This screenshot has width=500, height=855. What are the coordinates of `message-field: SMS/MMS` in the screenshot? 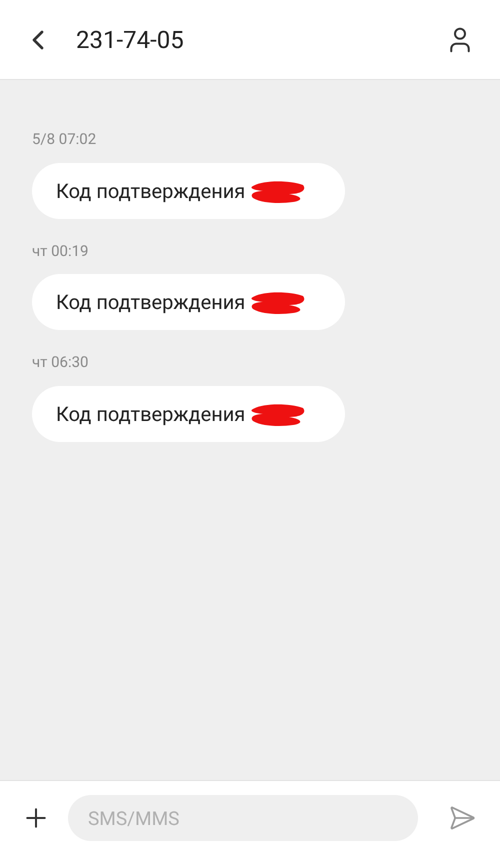 It's located at (243, 818).